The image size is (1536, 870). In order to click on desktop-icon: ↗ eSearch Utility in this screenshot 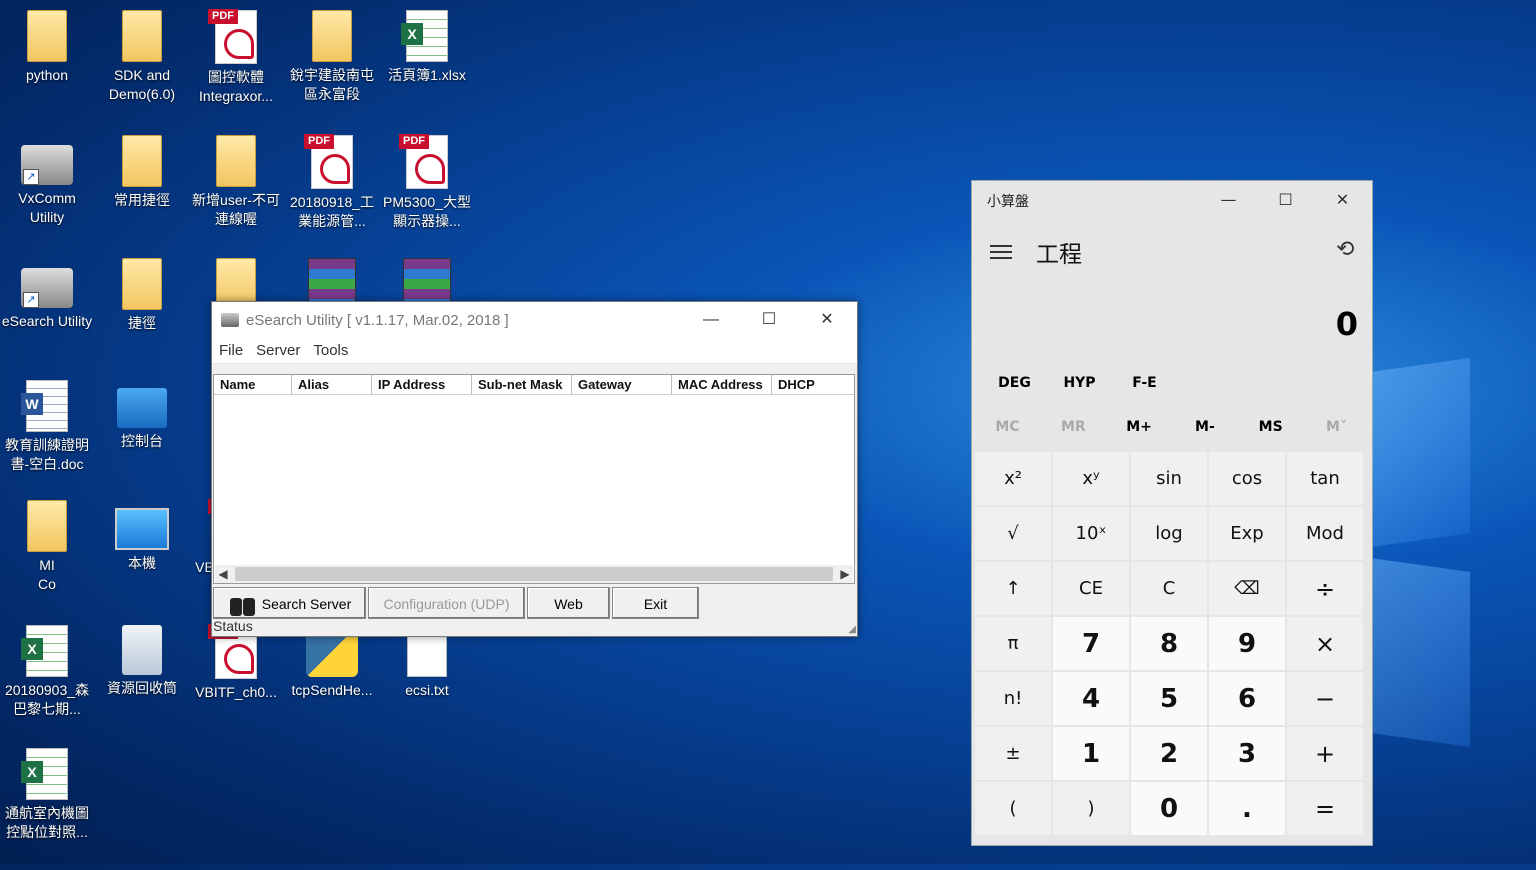, I will do `click(47, 294)`.